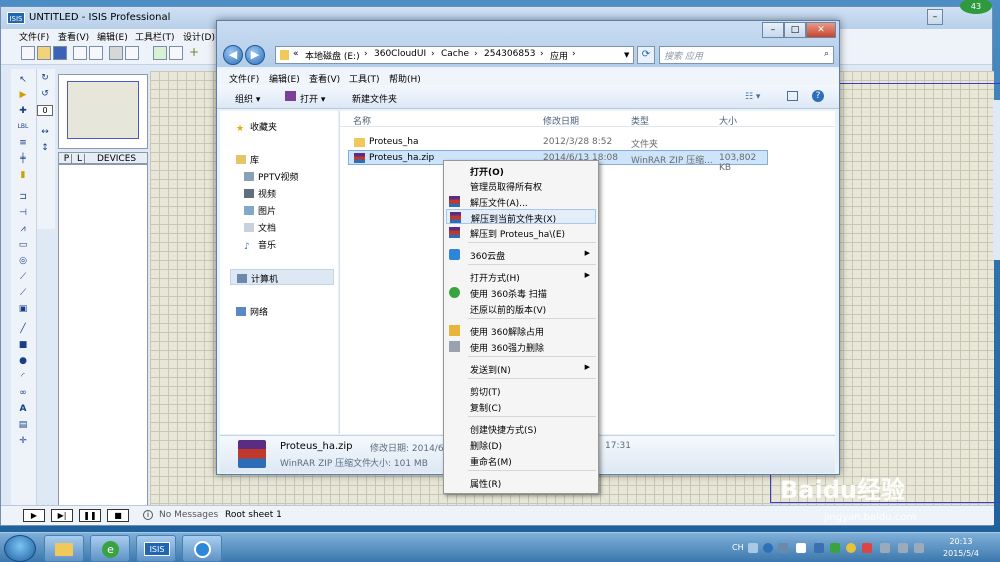  Describe the element at coordinates (400, 54) in the screenshot. I see `breadcrumb-360cloudui: 360CloudUI` at that location.